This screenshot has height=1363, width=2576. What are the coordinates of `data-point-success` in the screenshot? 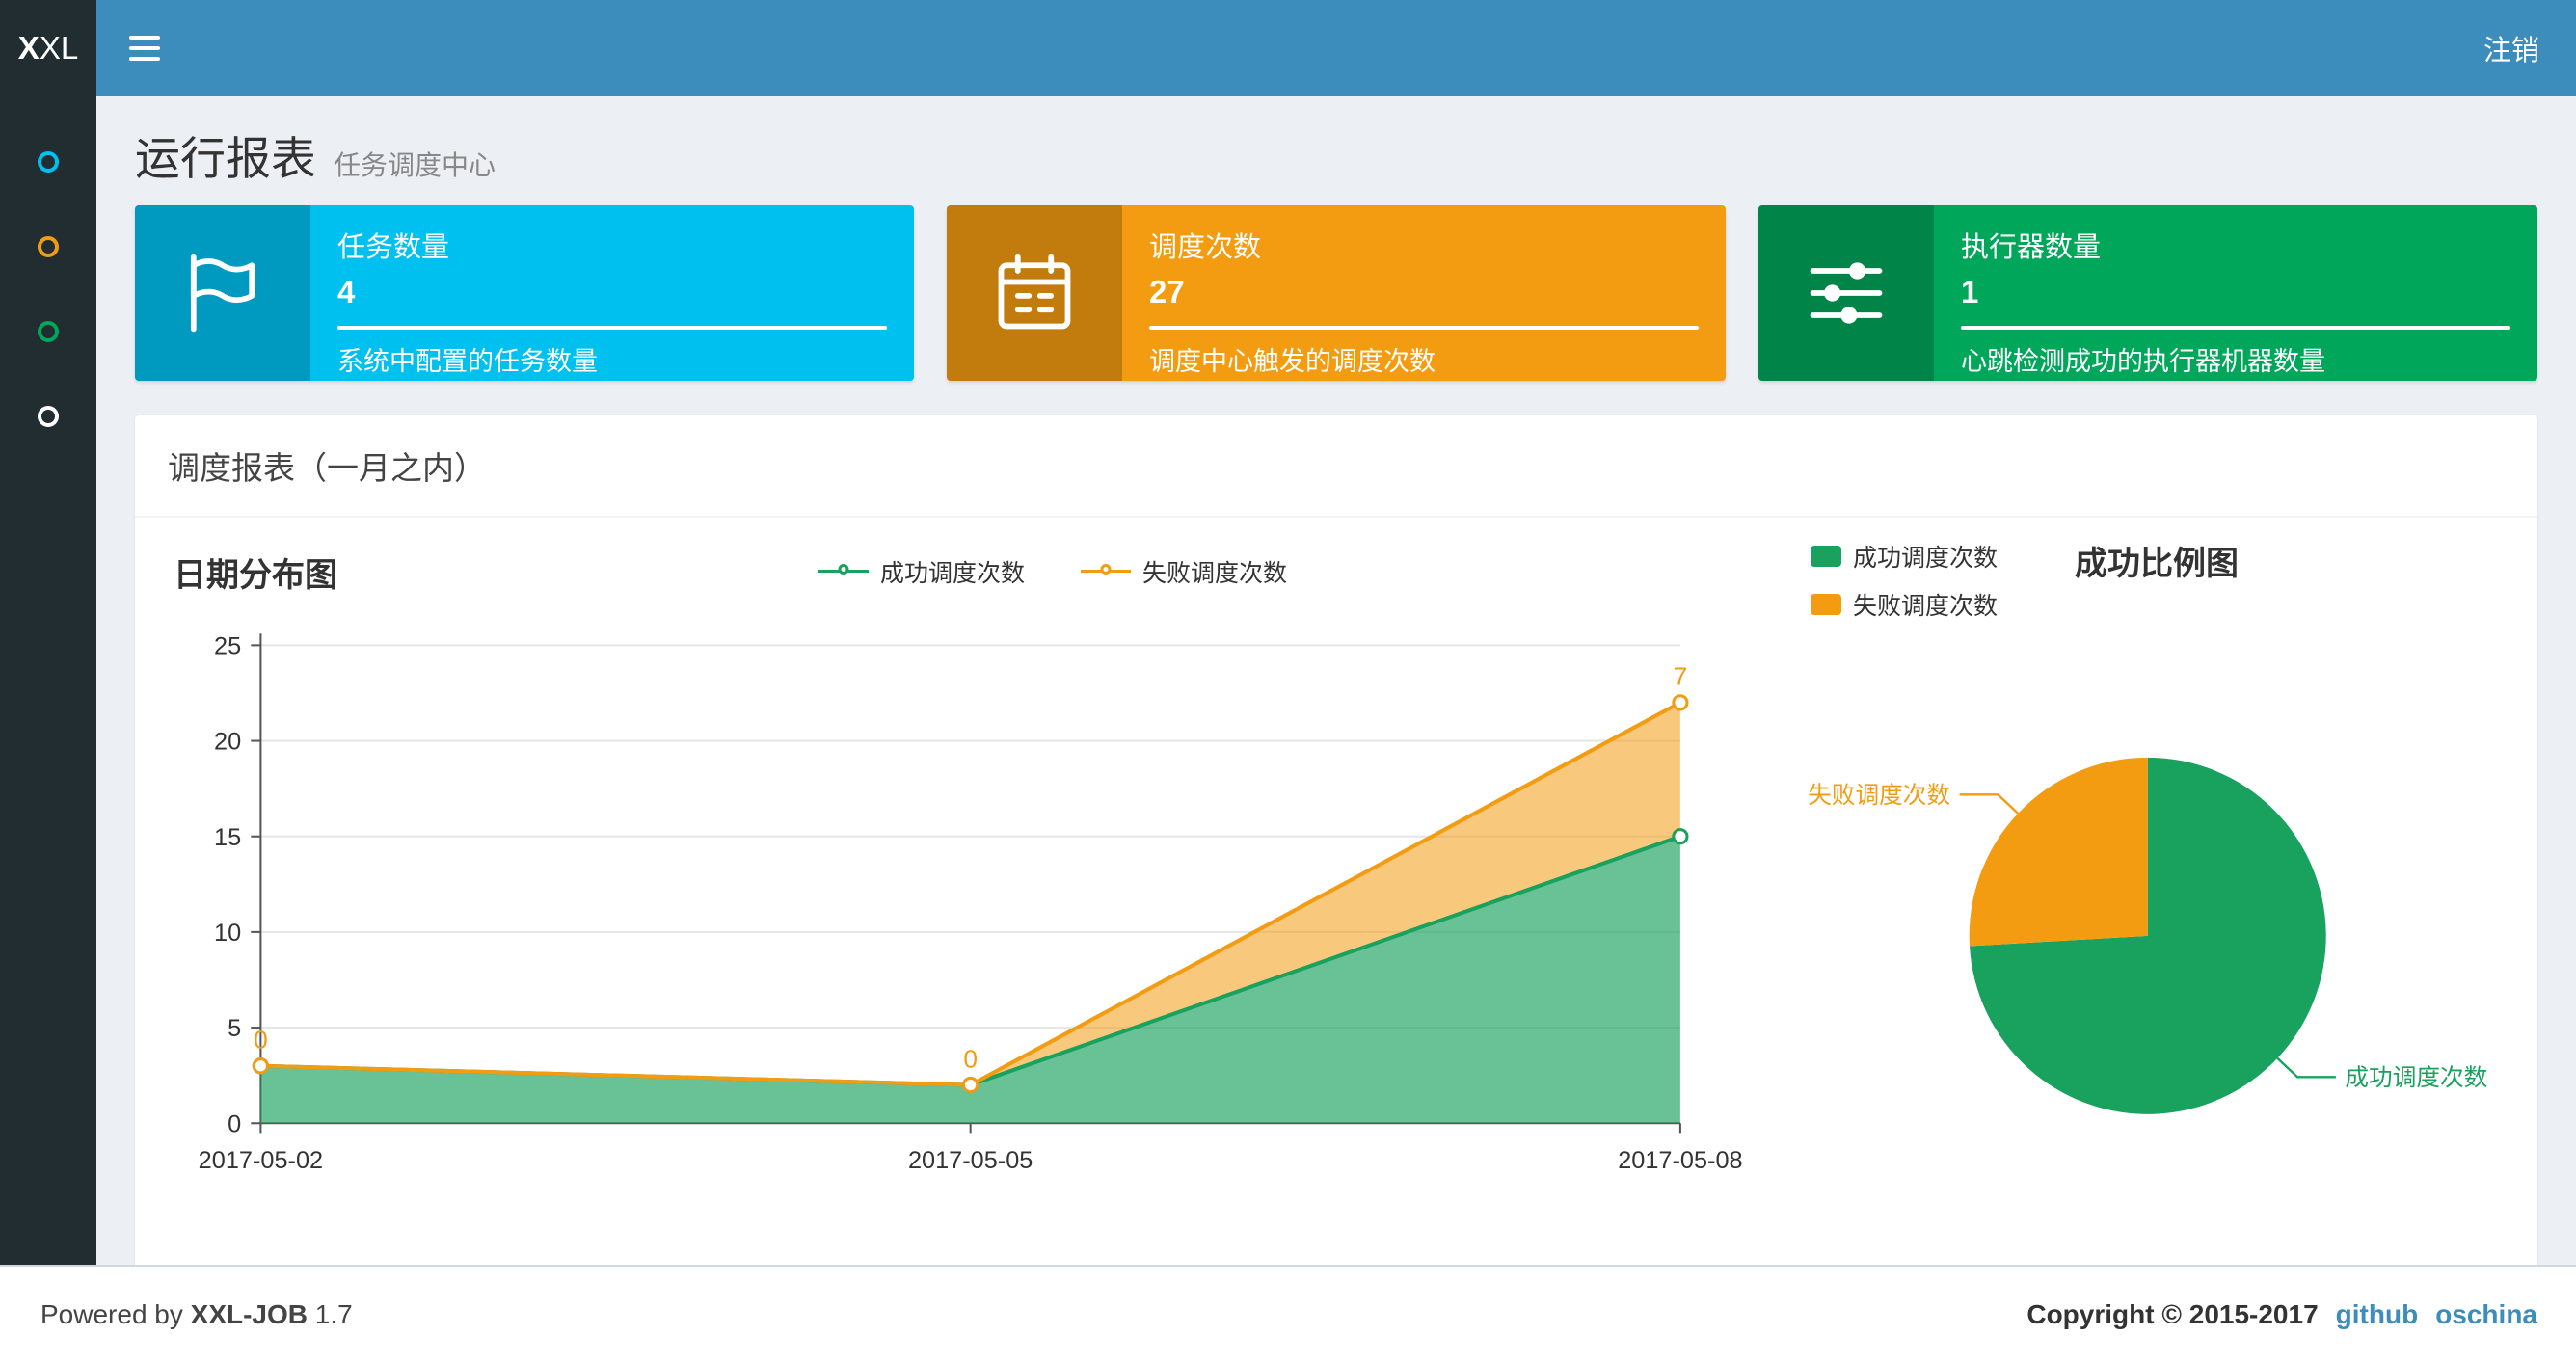 It's located at (1681, 836).